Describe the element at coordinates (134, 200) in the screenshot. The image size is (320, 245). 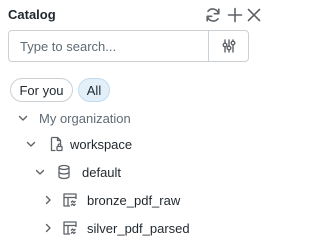
I see `tree-item-label: bronze_pdf_raw` at that location.